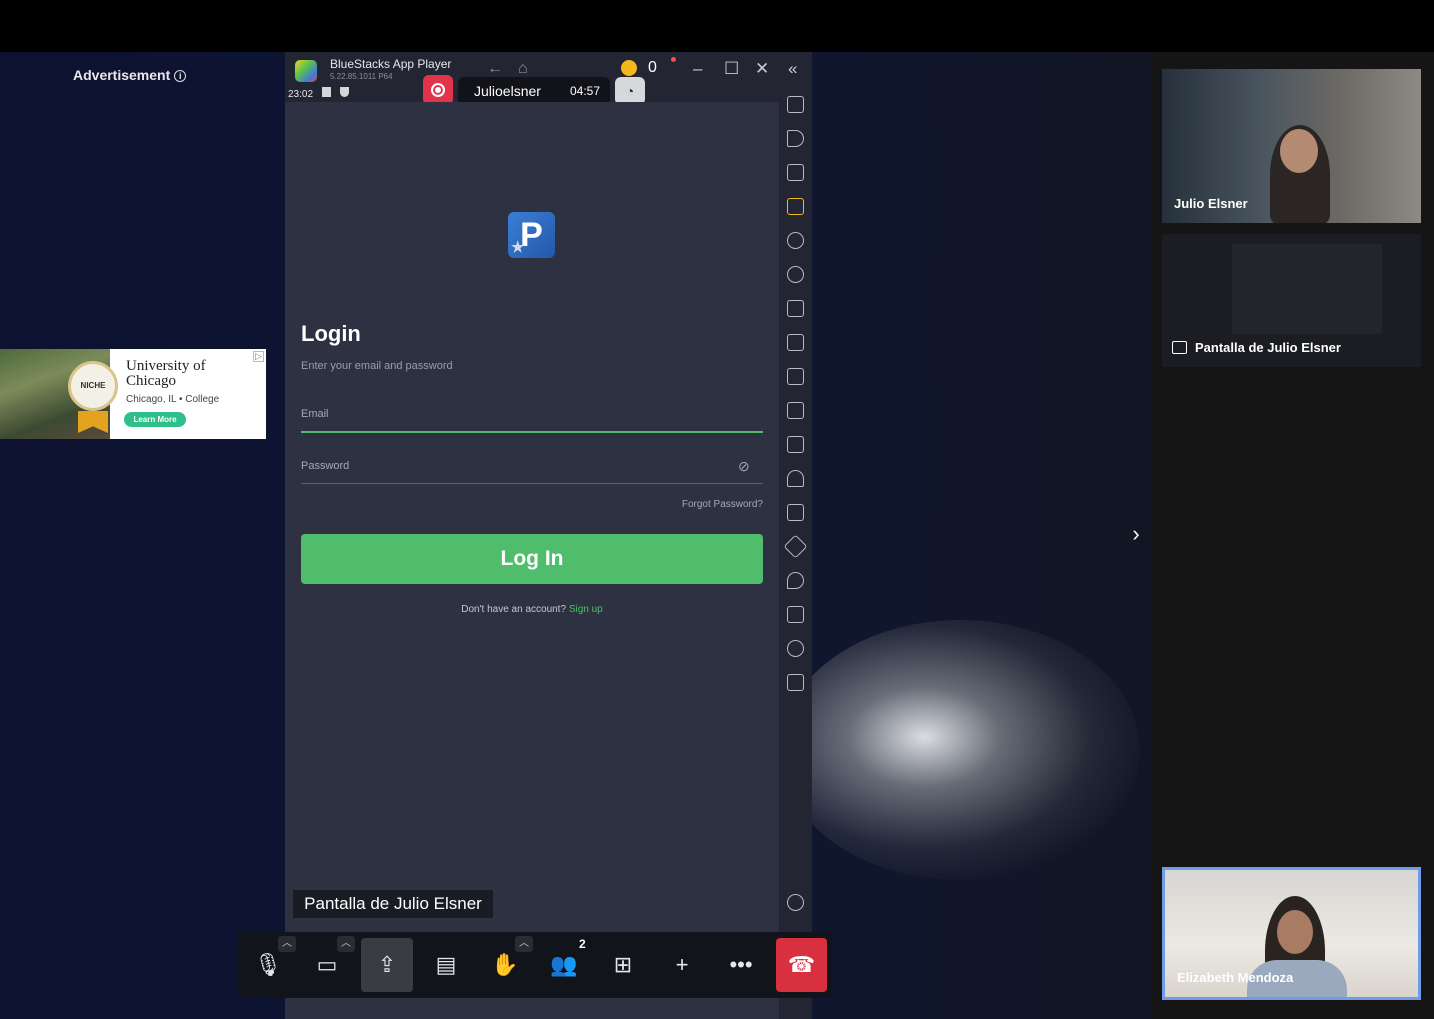 Image resolution: width=1434 pixels, height=1019 pixels. What do you see at coordinates (1179, 347) in the screenshot?
I see `screen-share-icon` at bounding box center [1179, 347].